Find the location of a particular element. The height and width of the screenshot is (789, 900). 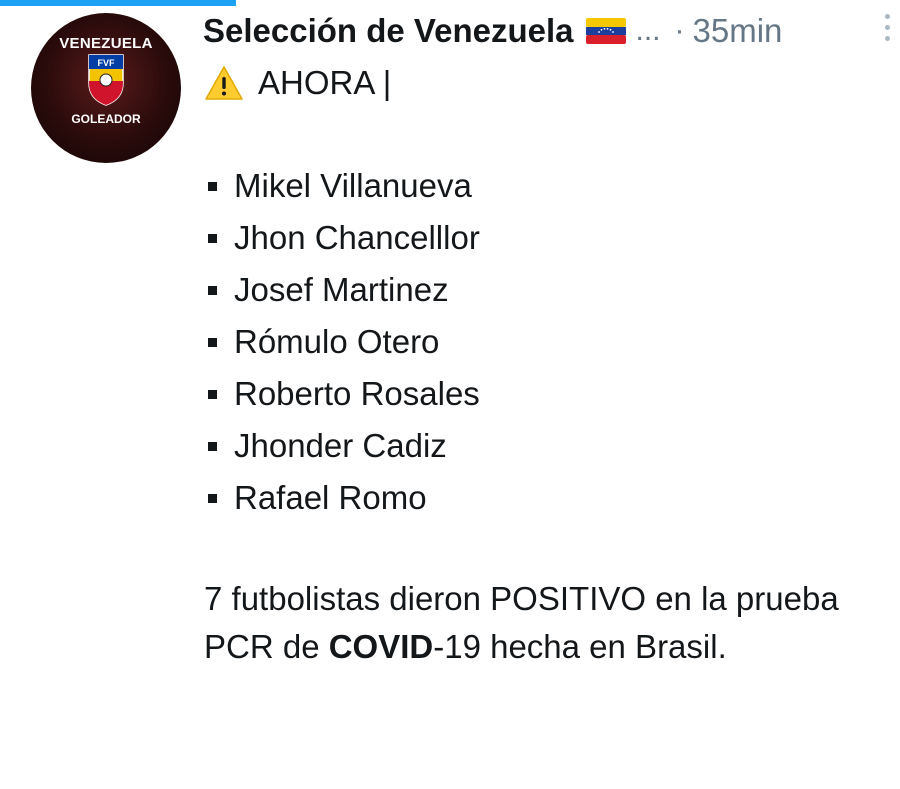

timestamp: 35min is located at coordinates (738, 31).